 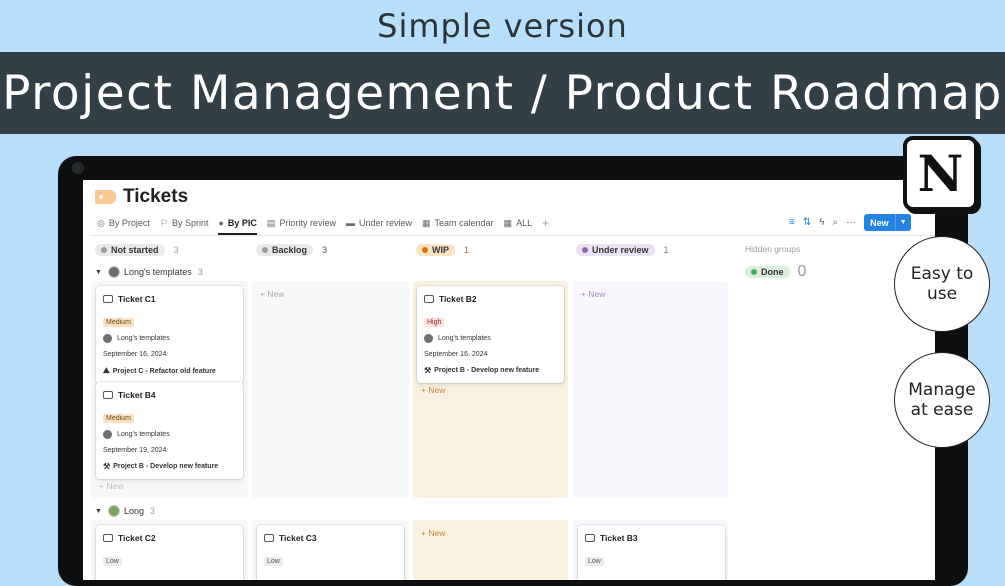 What do you see at coordinates (887, 222) in the screenshot?
I see `new-button: New ▼` at bounding box center [887, 222].